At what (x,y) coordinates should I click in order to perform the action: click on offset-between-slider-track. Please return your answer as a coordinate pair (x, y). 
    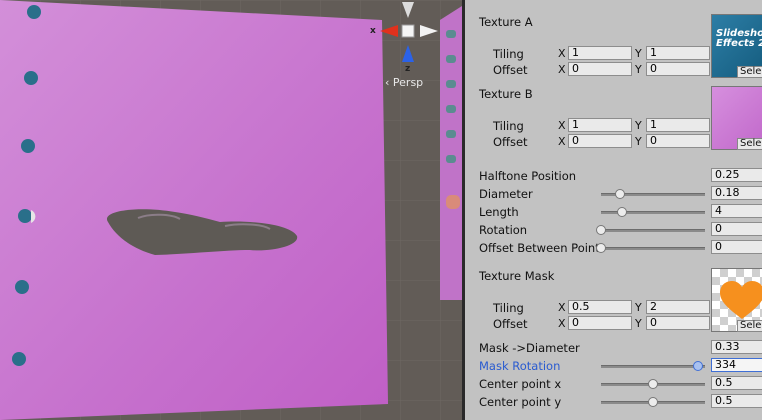
    Looking at the image, I should click on (653, 248).